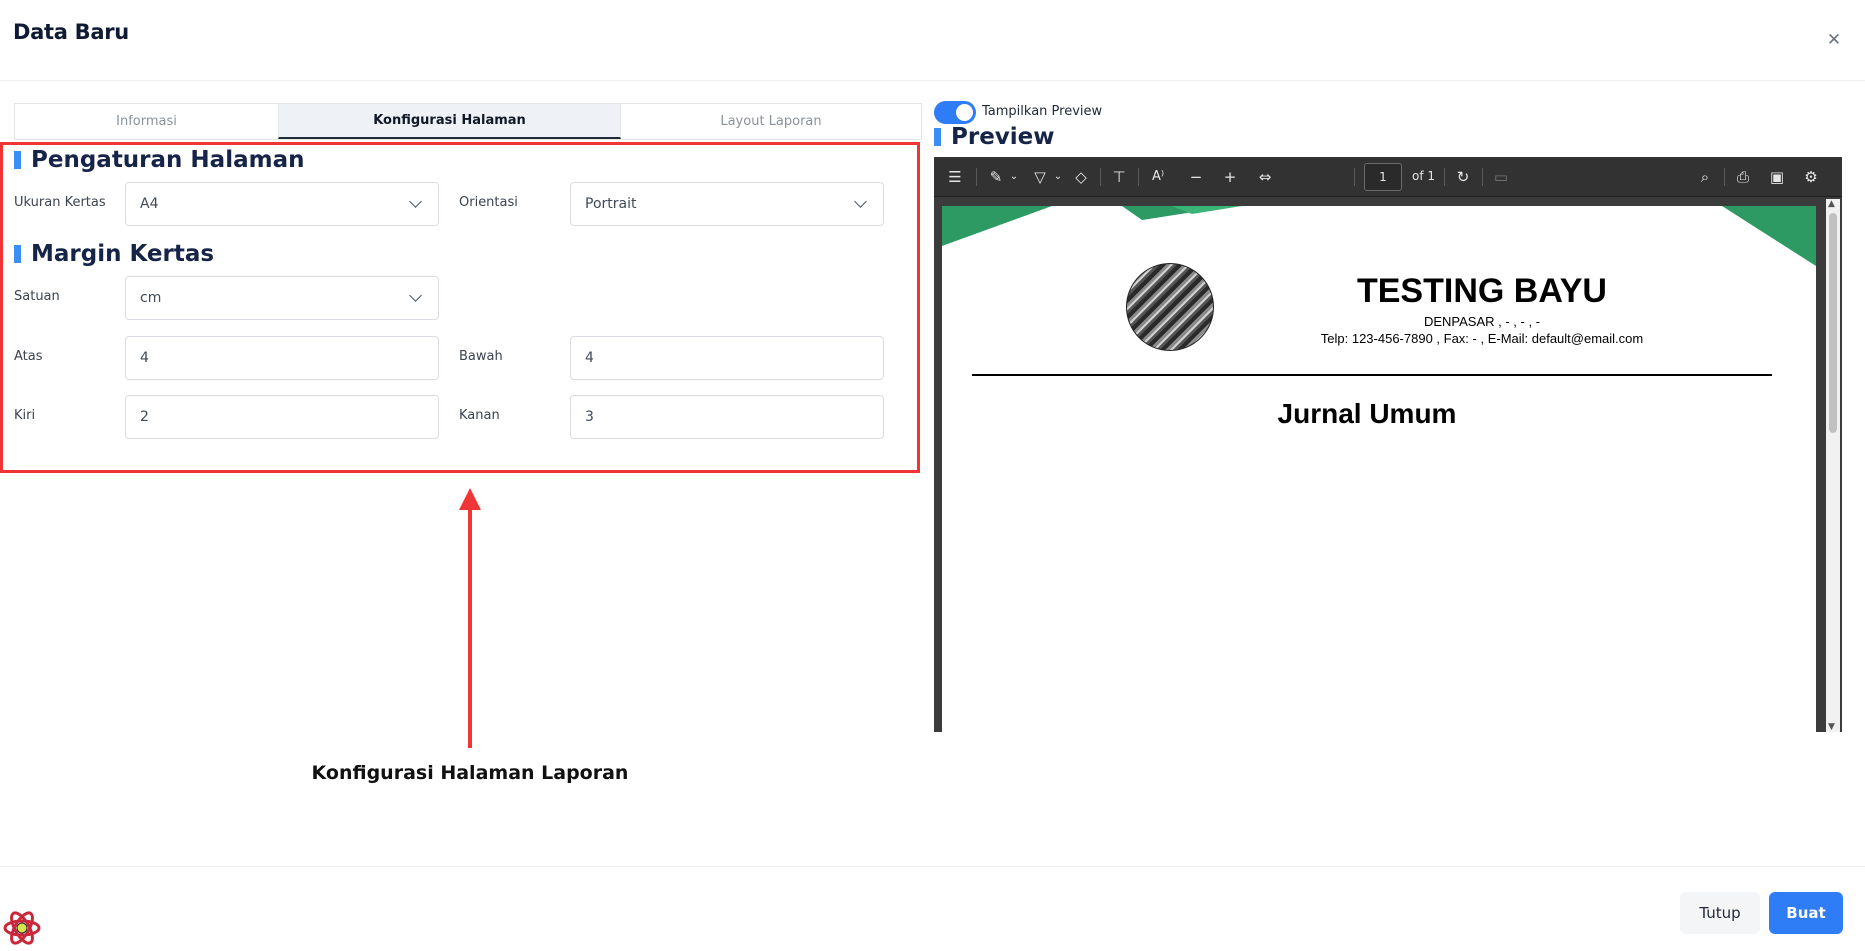 This screenshot has height=951, width=1865. I want to click on unit-label: Satuan, so click(37, 296).